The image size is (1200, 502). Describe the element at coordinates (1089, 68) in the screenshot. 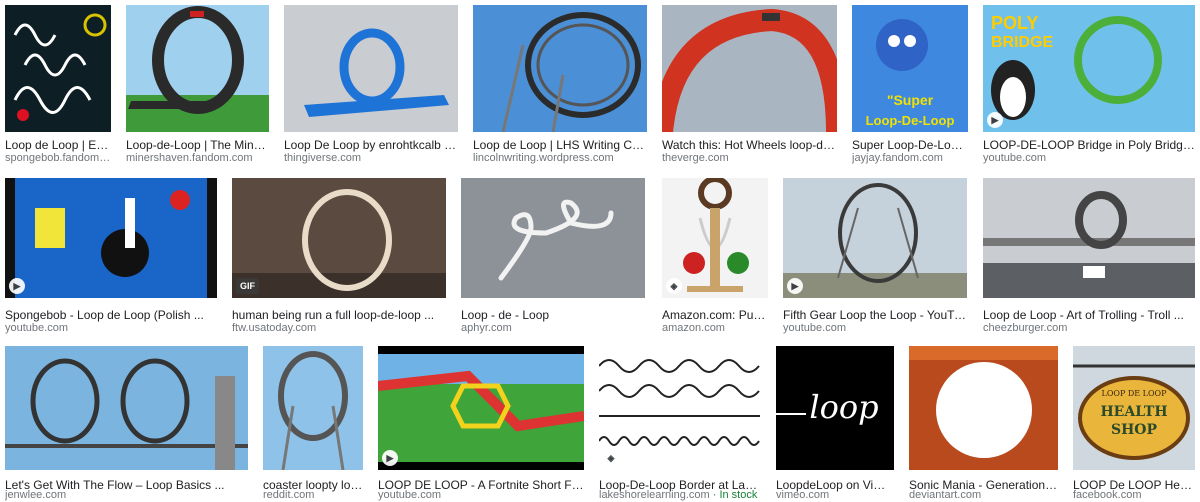

I see `result-thumbnail: POLY BRIDGE ▶` at that location.